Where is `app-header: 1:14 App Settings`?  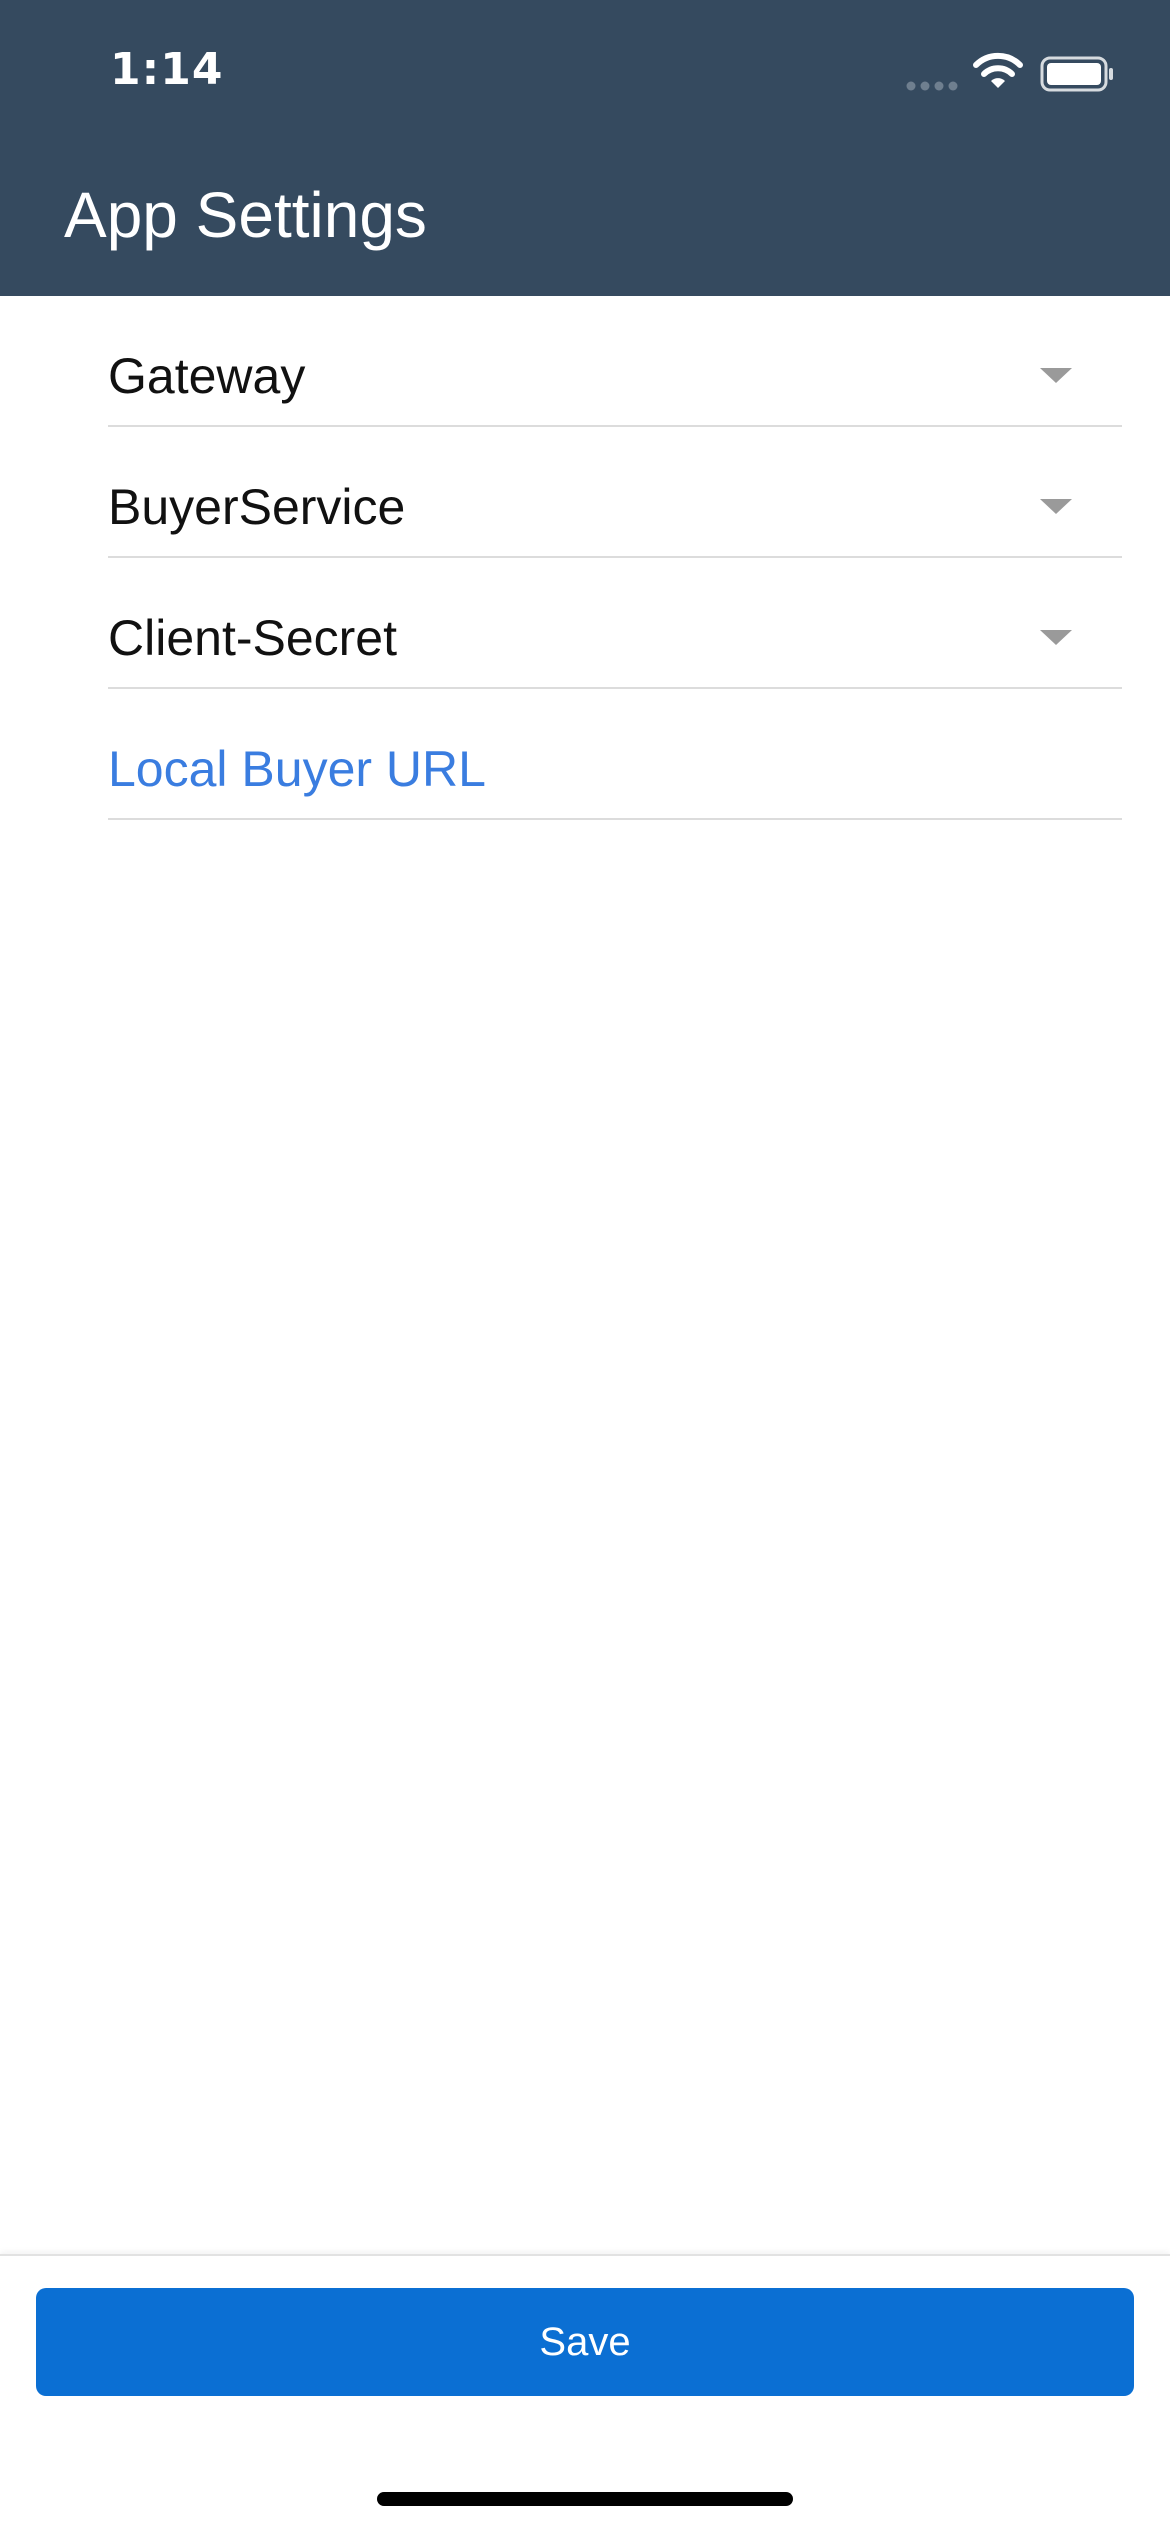 app-header: 1:14 App Settings is located at coordinates (585, 148).